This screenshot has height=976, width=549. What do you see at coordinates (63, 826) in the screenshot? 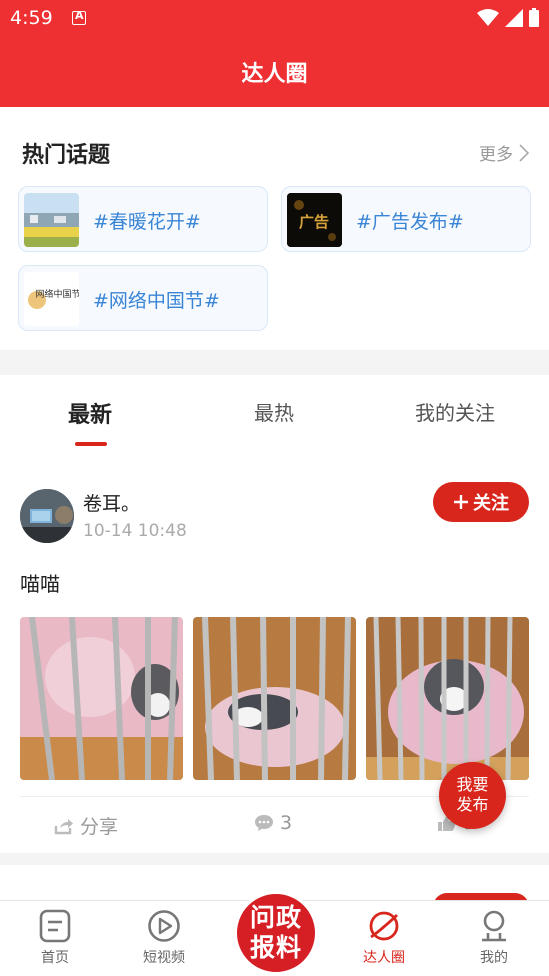
I see `share-icon` at bounding box center [63, 826].